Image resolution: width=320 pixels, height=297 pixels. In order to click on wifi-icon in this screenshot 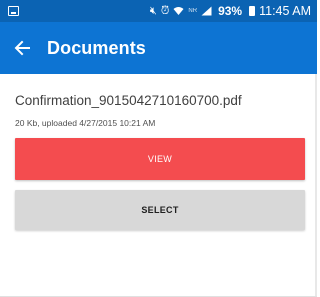, I will do `click(178, 11)`.